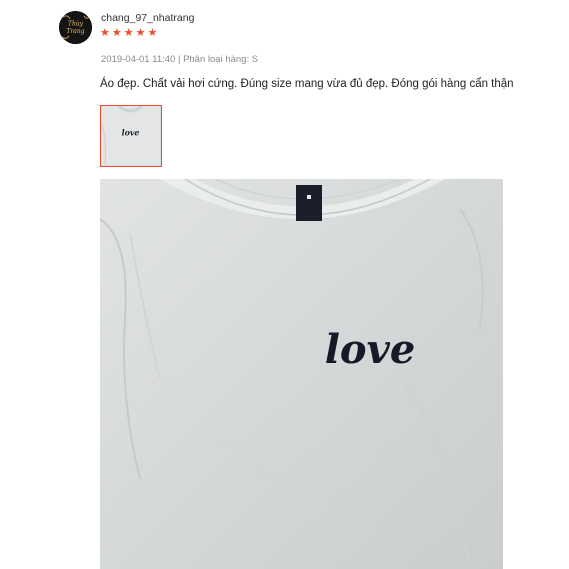 This screenshot has height=569, width=569. Describe the element at coordinates (370, 349) in the screenshot. I see `shirt-print-text: love` at that location.